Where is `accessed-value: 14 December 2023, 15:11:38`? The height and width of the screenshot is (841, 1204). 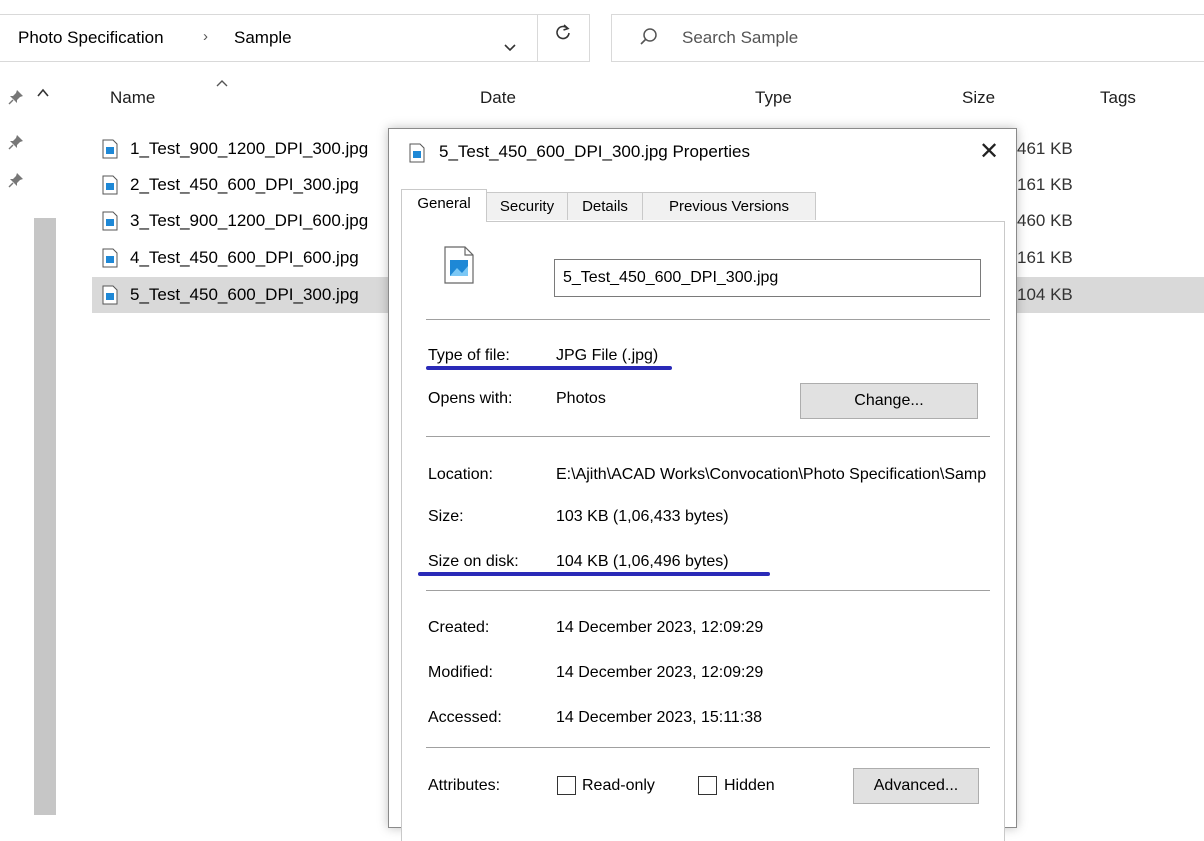
accessed-value: 14 December 2023, 15:11:38 is located at coordinates (659, 717).